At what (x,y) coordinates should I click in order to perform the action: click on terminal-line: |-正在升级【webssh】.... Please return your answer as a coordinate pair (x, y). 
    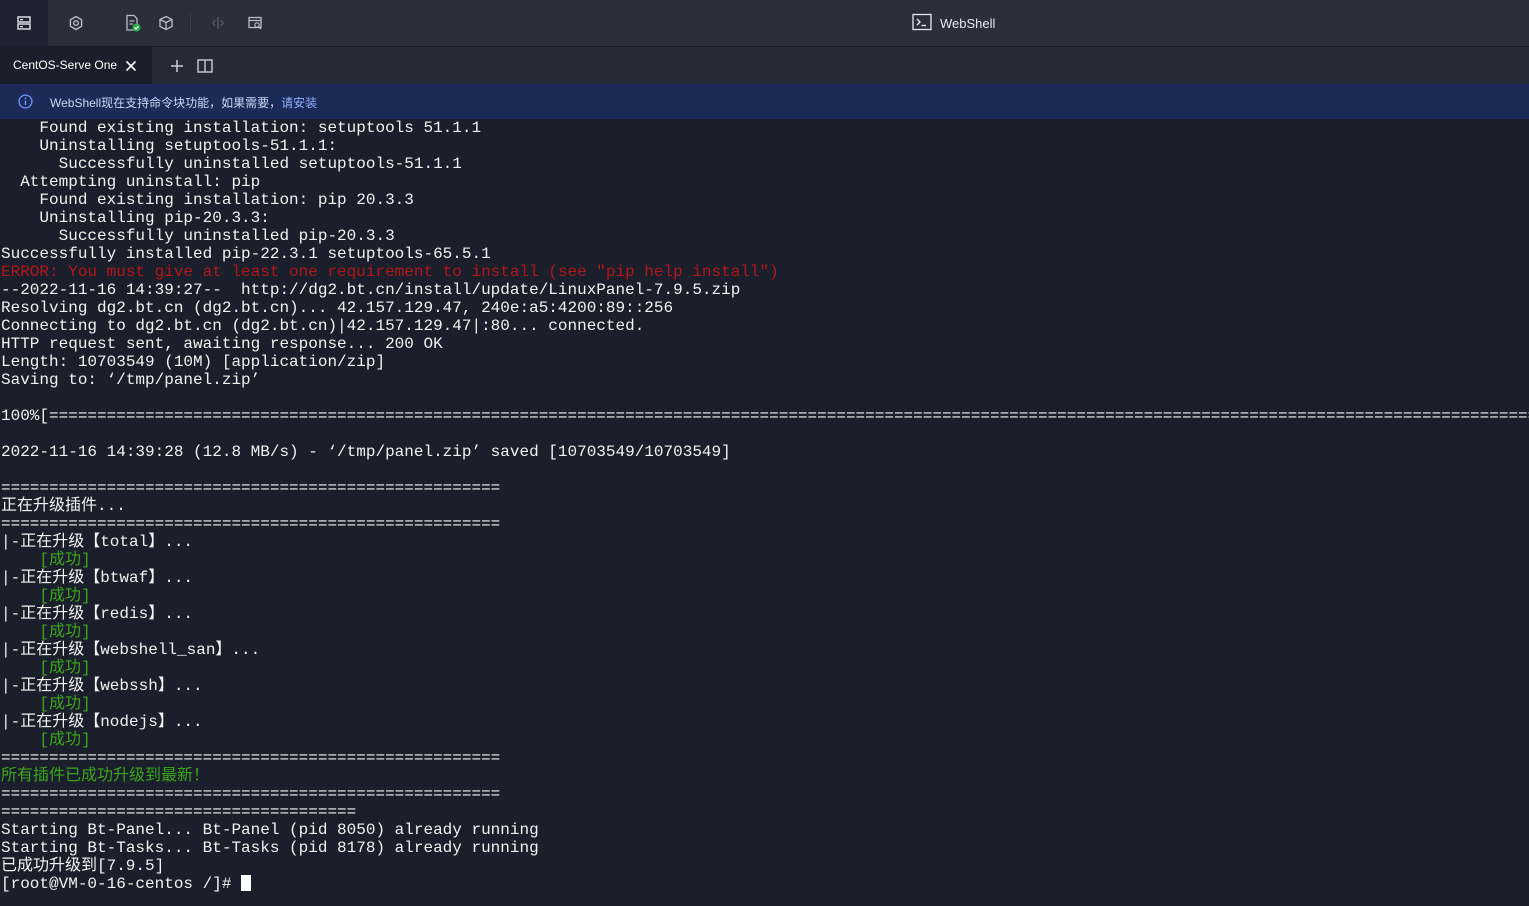
    Looking at the image, I should click on (102, 686).